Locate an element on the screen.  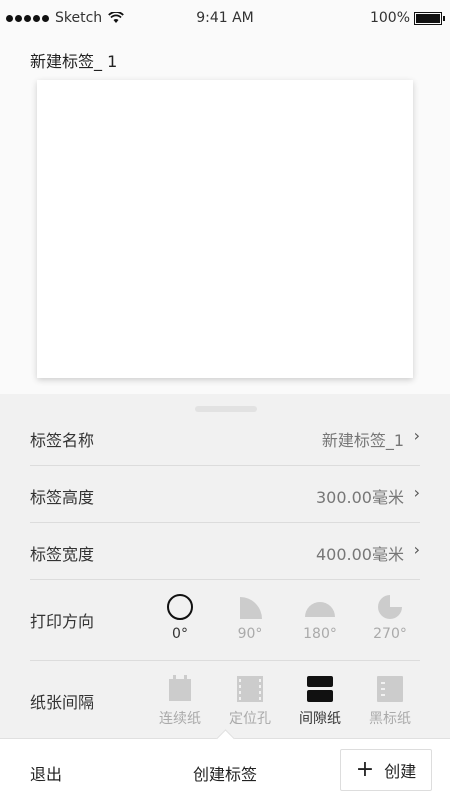
label-title: 新建标签_ 1 is located at coordinates (74, 61).